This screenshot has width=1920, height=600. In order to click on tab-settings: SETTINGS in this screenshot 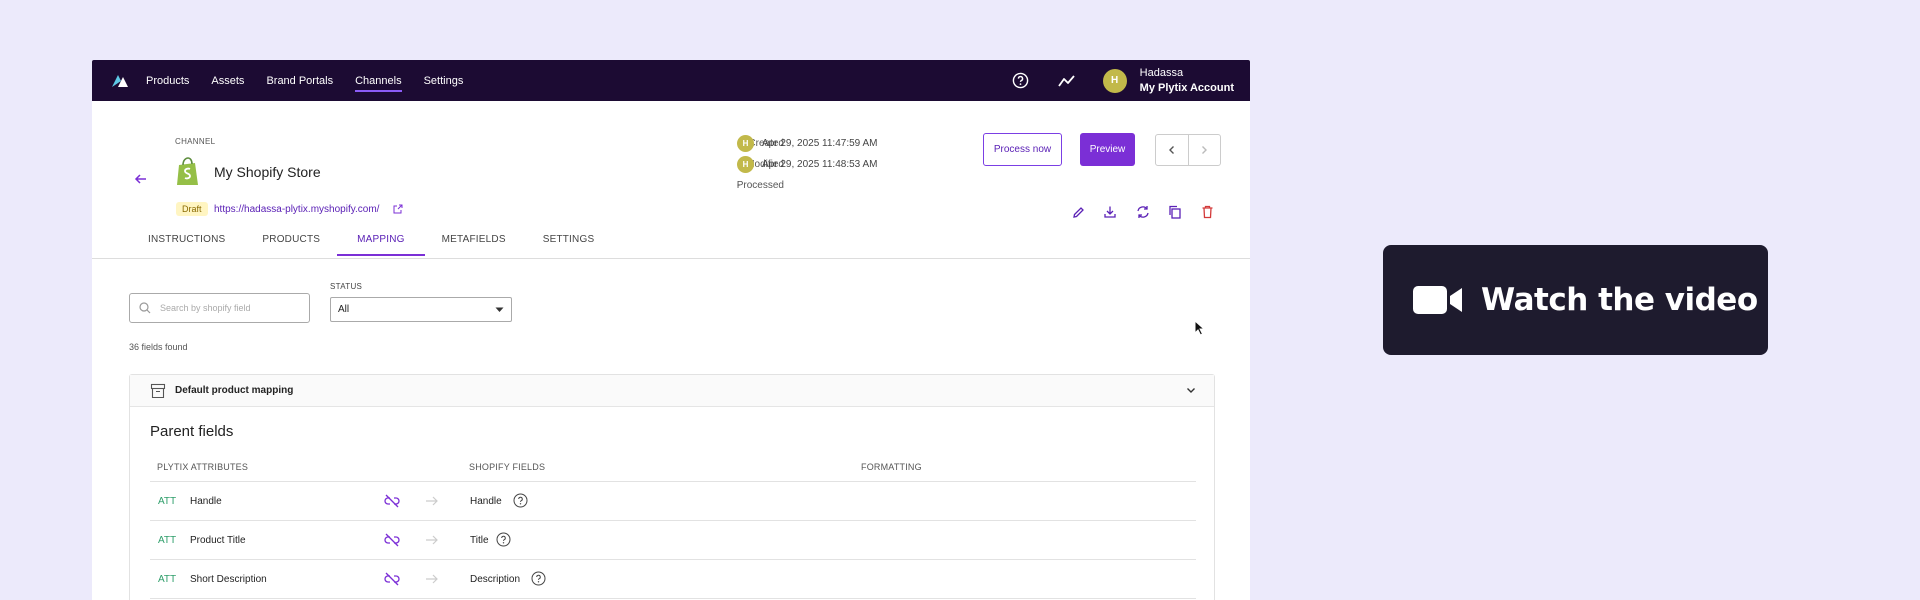, I will do `click(569, 244)`.